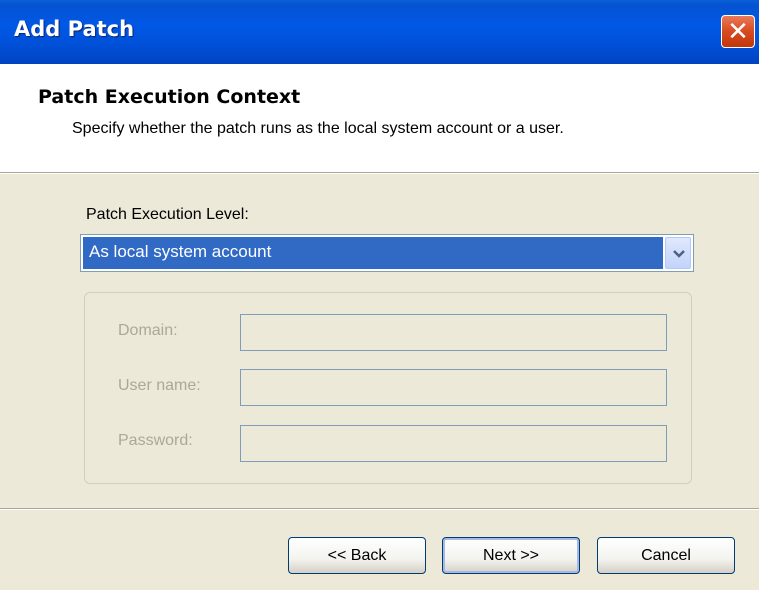 This screenshot has width=759, height=590. Describe the element at coordinates (155, 440) in the screenshot. I see `password-label: Password:` at that location.